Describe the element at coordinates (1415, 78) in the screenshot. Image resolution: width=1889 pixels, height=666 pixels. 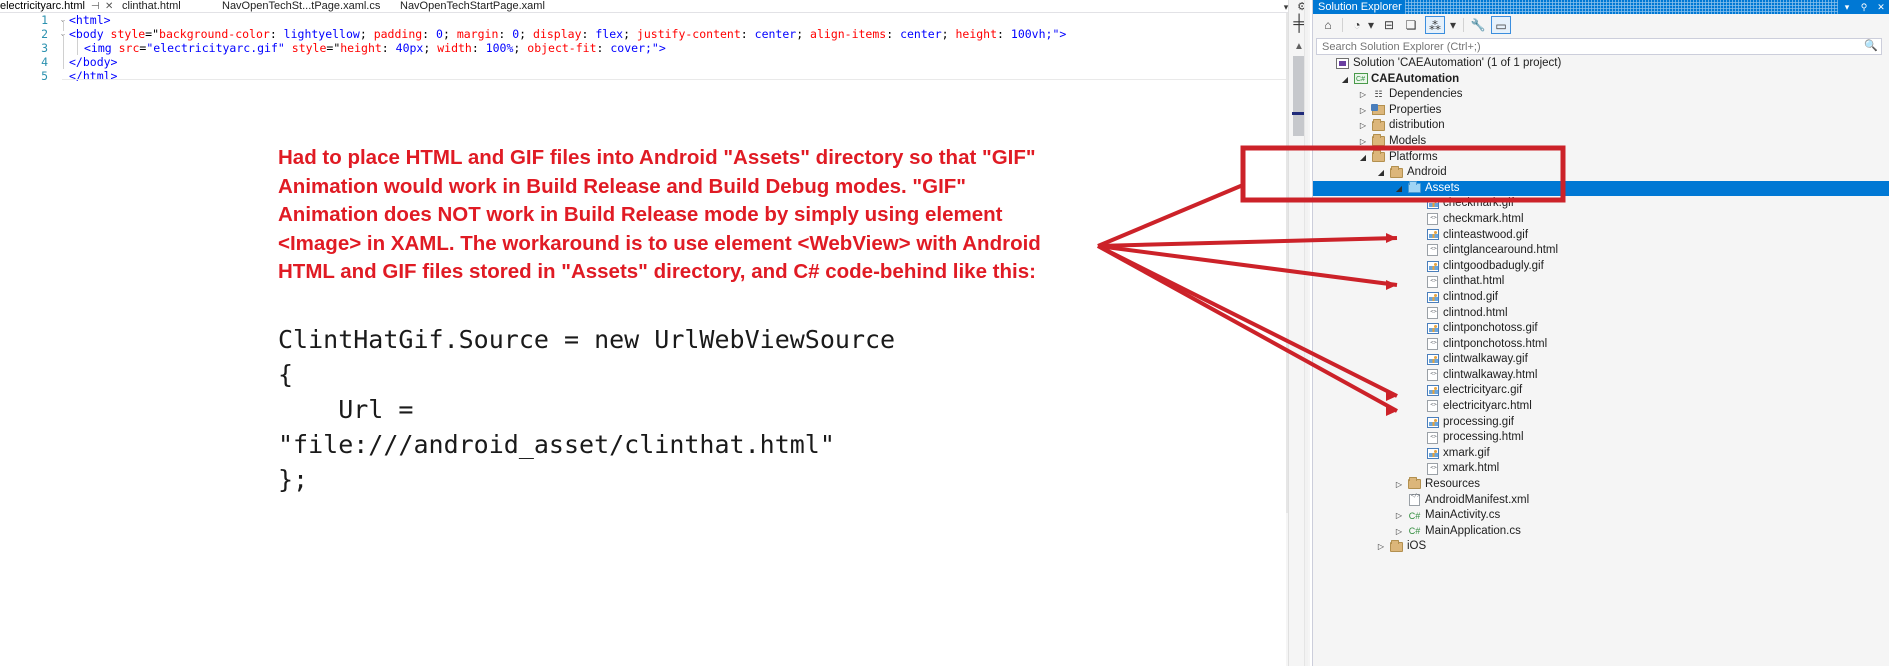
I see `tree-item-label: CAEAutomation` at that location.